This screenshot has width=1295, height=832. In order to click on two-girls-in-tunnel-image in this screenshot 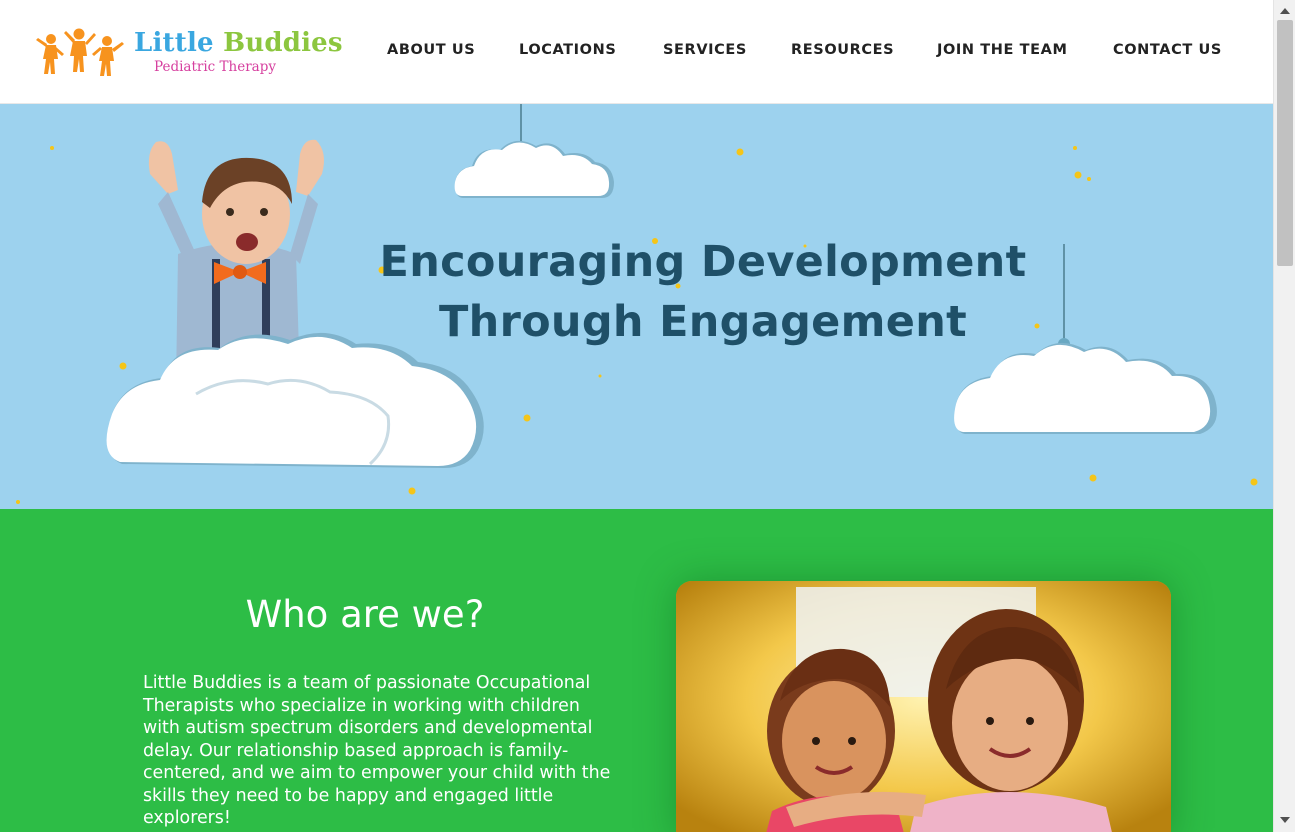, I will do `click(923, 706)`.